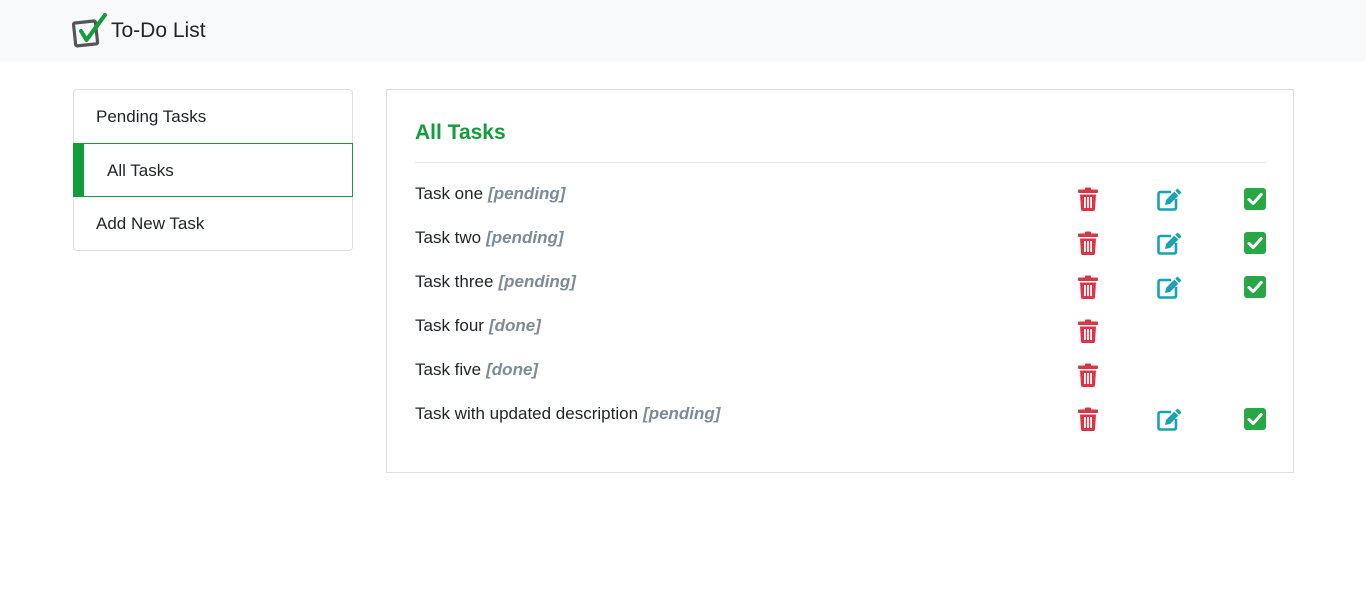 This screenshot has width=1366, height=592. I want to click on task-row: Task with updated description [pending], so click(840, 420).